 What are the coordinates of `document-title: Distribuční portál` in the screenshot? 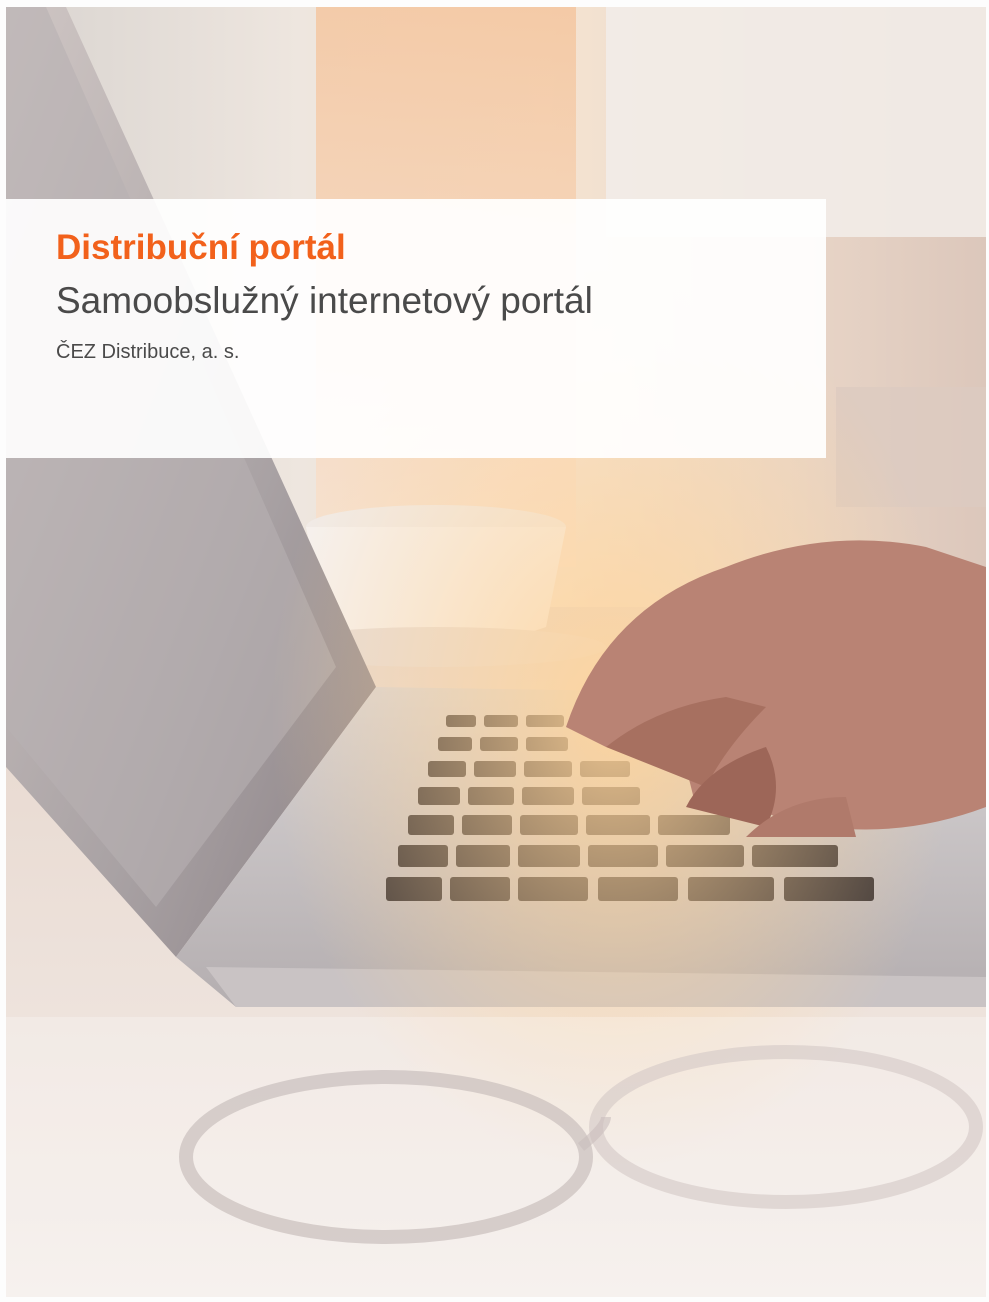 It's located at (201, 247).